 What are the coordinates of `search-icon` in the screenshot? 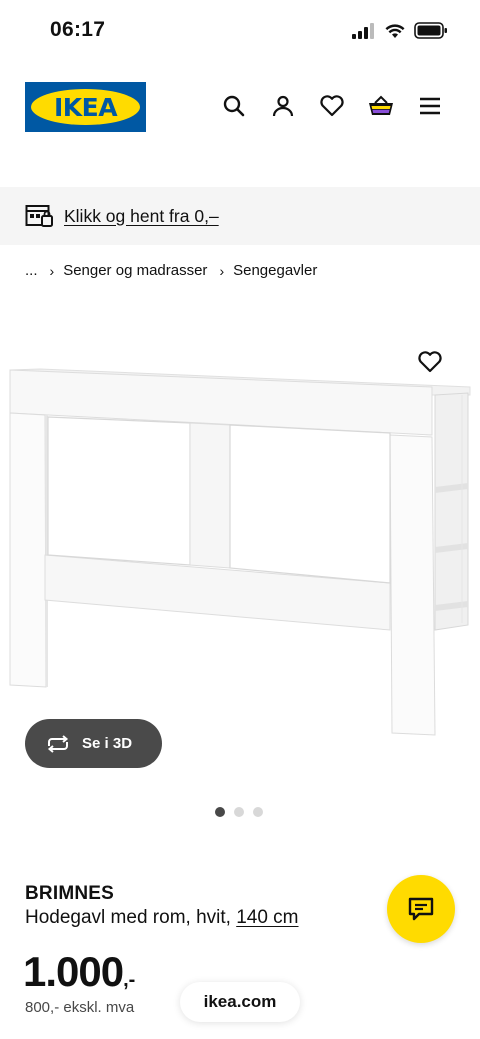 It's located at (234, 106).